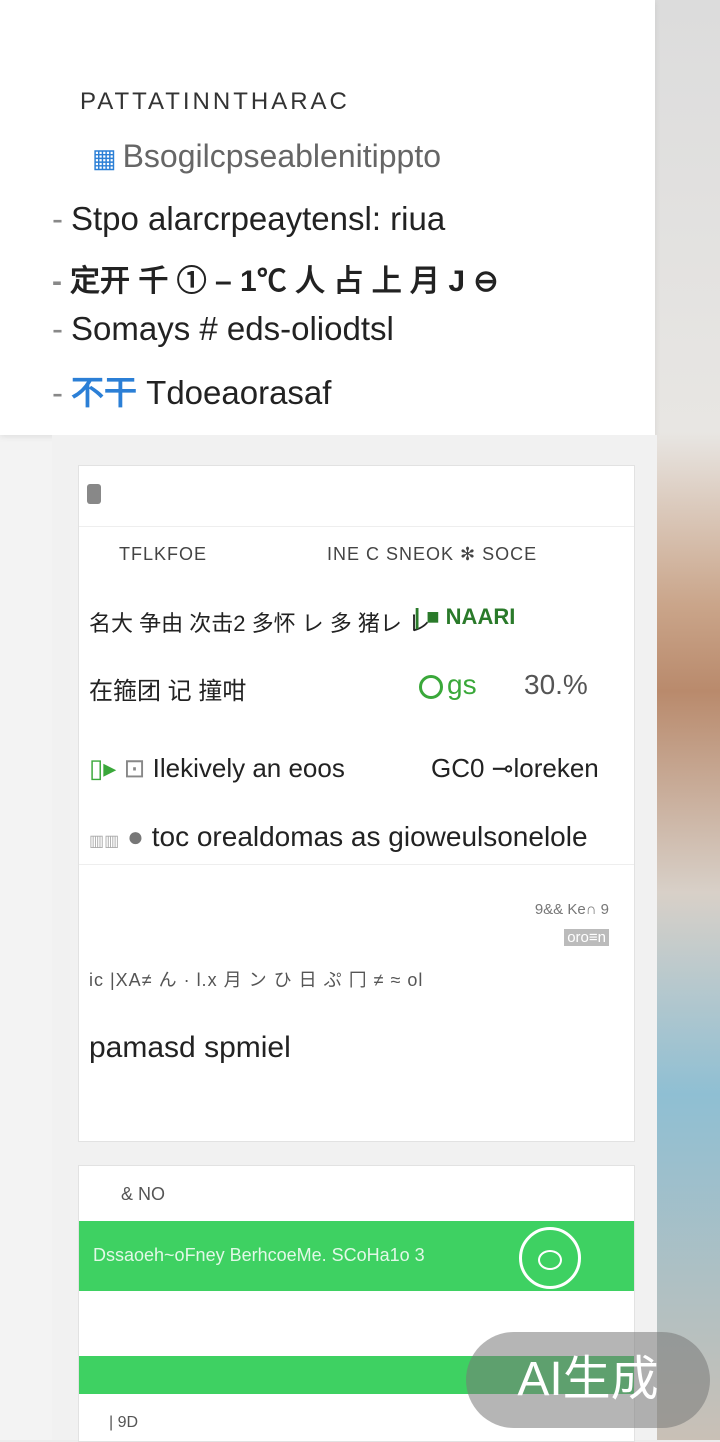 The height and width of the screenshot is (1442, 720). I want to click on row-label: 在箍团 记 撞咁, so click(168, 691).